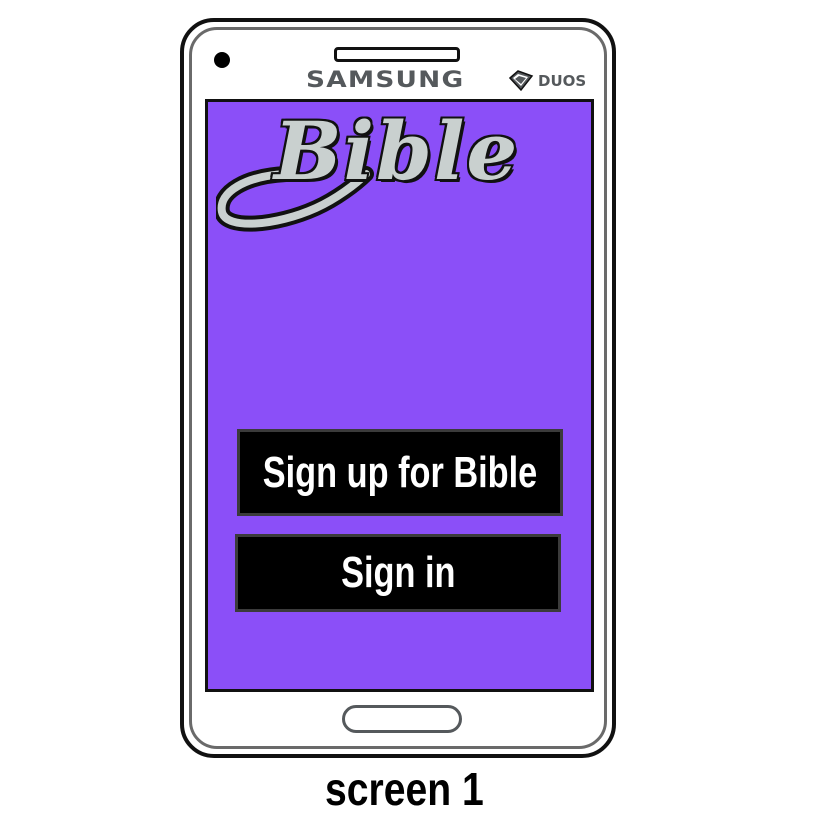  I want to click on brand-label: SAMSUNG, so click(385, 80).